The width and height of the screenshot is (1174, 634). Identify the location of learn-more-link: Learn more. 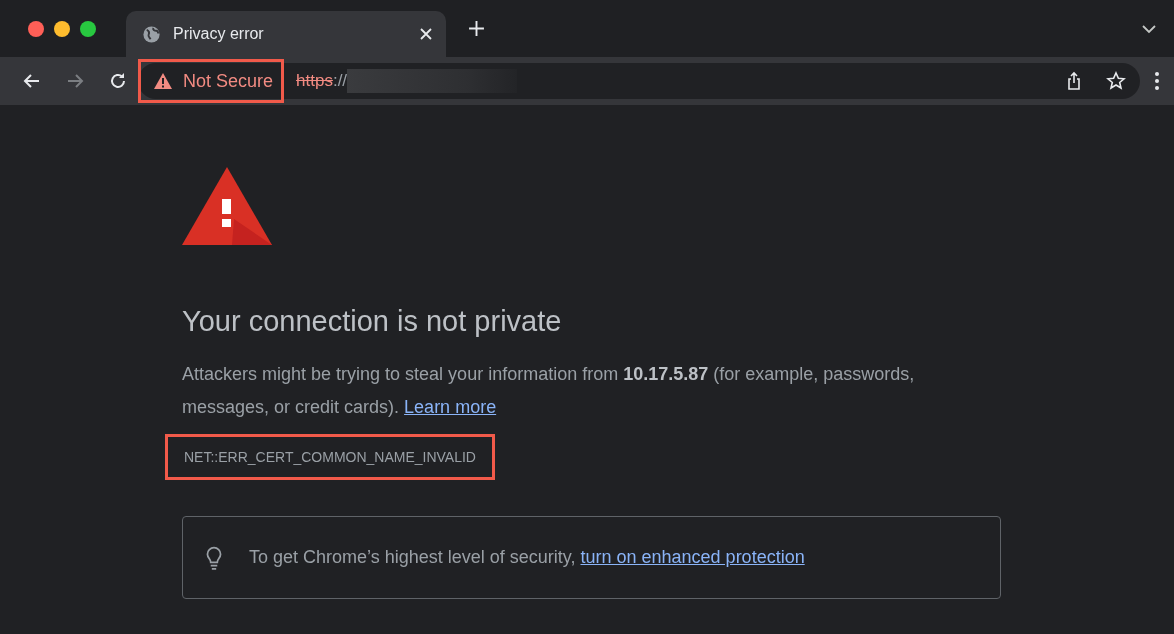
(450, 407).